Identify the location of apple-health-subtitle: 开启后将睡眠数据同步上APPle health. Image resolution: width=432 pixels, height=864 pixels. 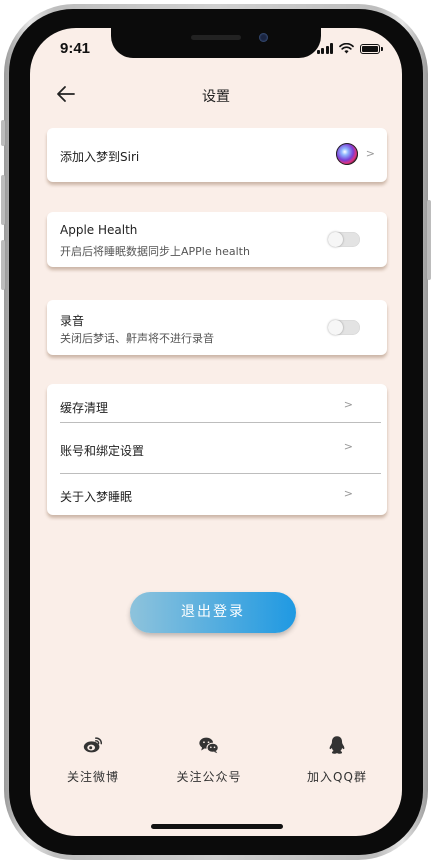
(155, 251).